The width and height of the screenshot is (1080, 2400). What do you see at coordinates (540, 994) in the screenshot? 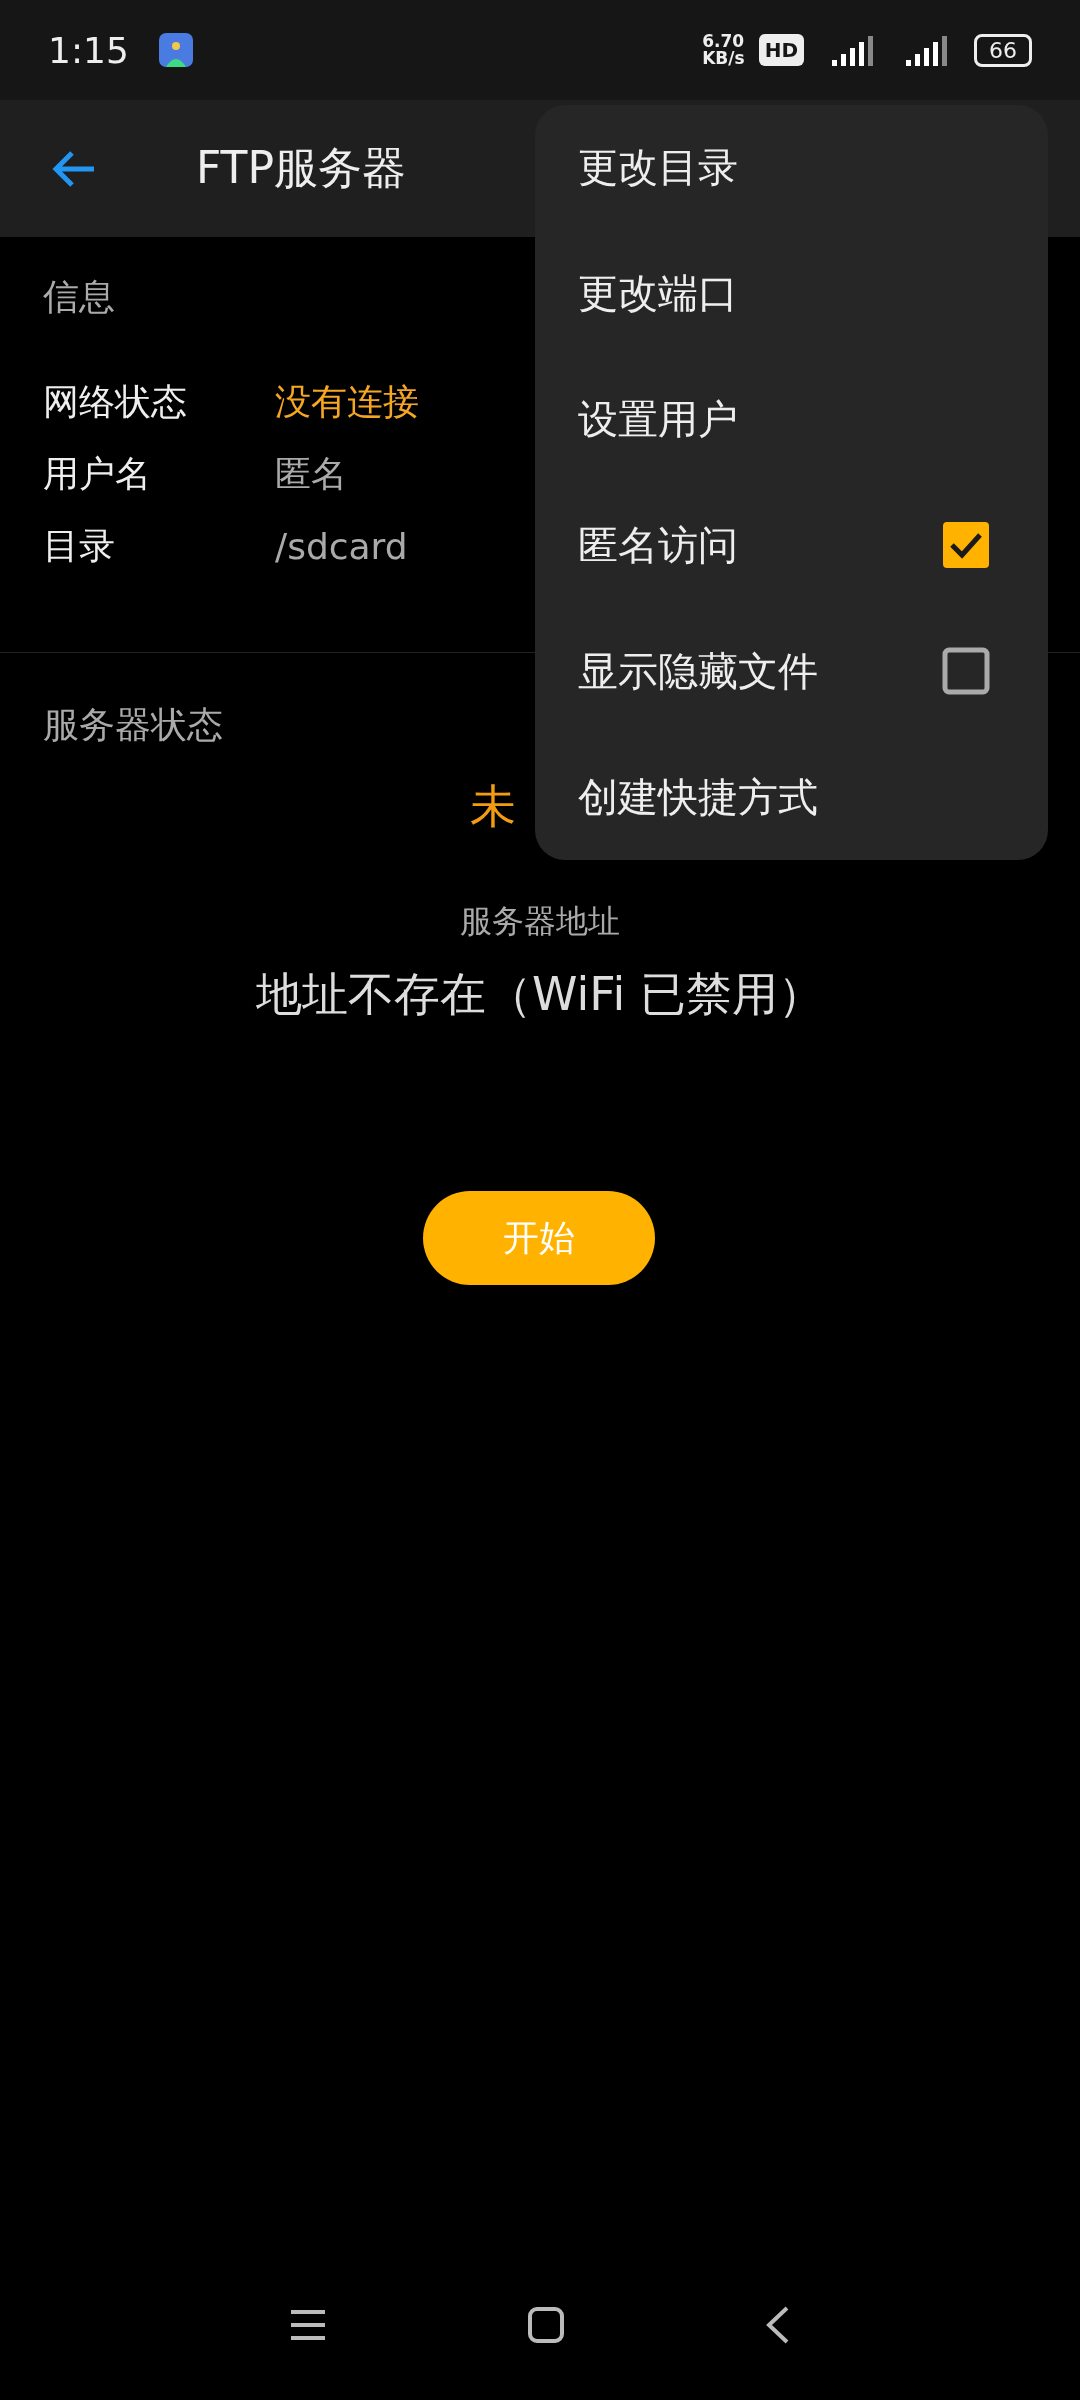
I see `server-address: 地址不存在（WiFi 已禁用）` at bounding box center [540, 994].